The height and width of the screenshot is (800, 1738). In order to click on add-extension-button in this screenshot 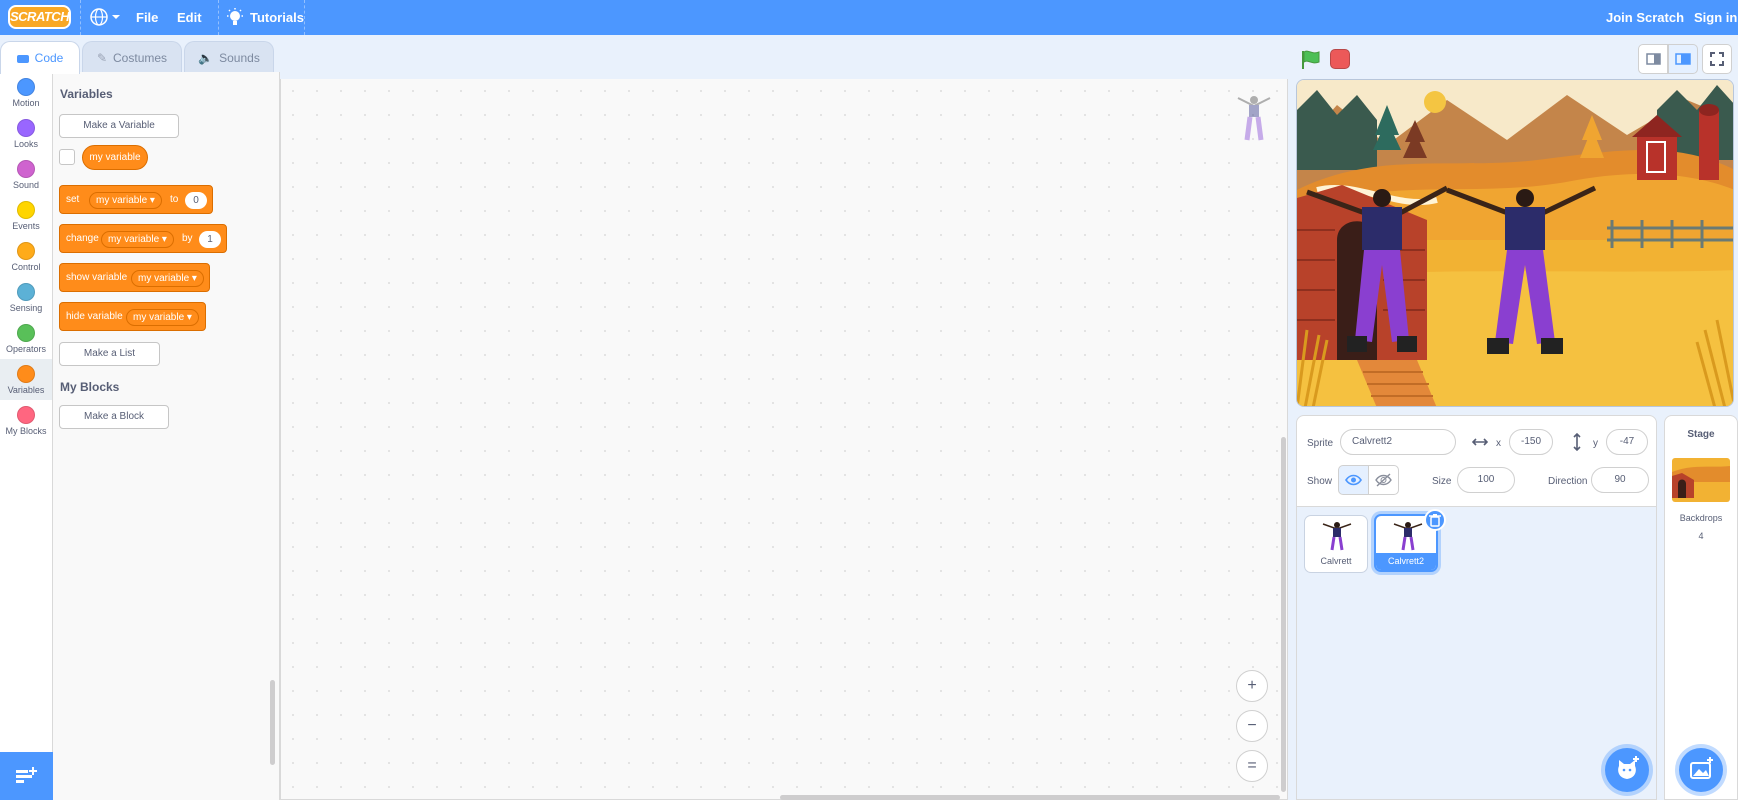, I will do `click(26, 776)`.